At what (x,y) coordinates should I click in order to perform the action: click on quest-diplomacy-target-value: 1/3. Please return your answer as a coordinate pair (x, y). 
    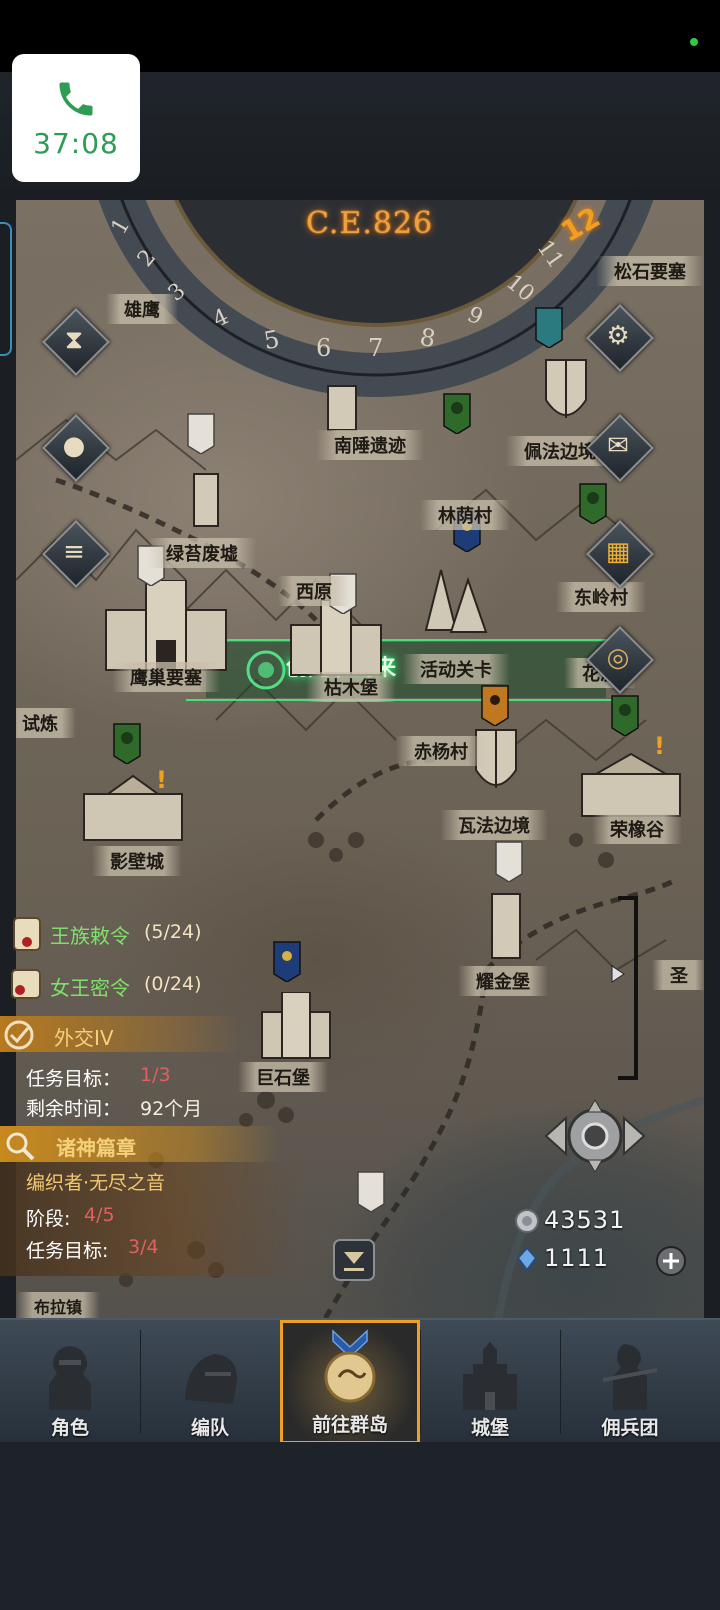
    Looking at the image, I should click on (155, 1075).